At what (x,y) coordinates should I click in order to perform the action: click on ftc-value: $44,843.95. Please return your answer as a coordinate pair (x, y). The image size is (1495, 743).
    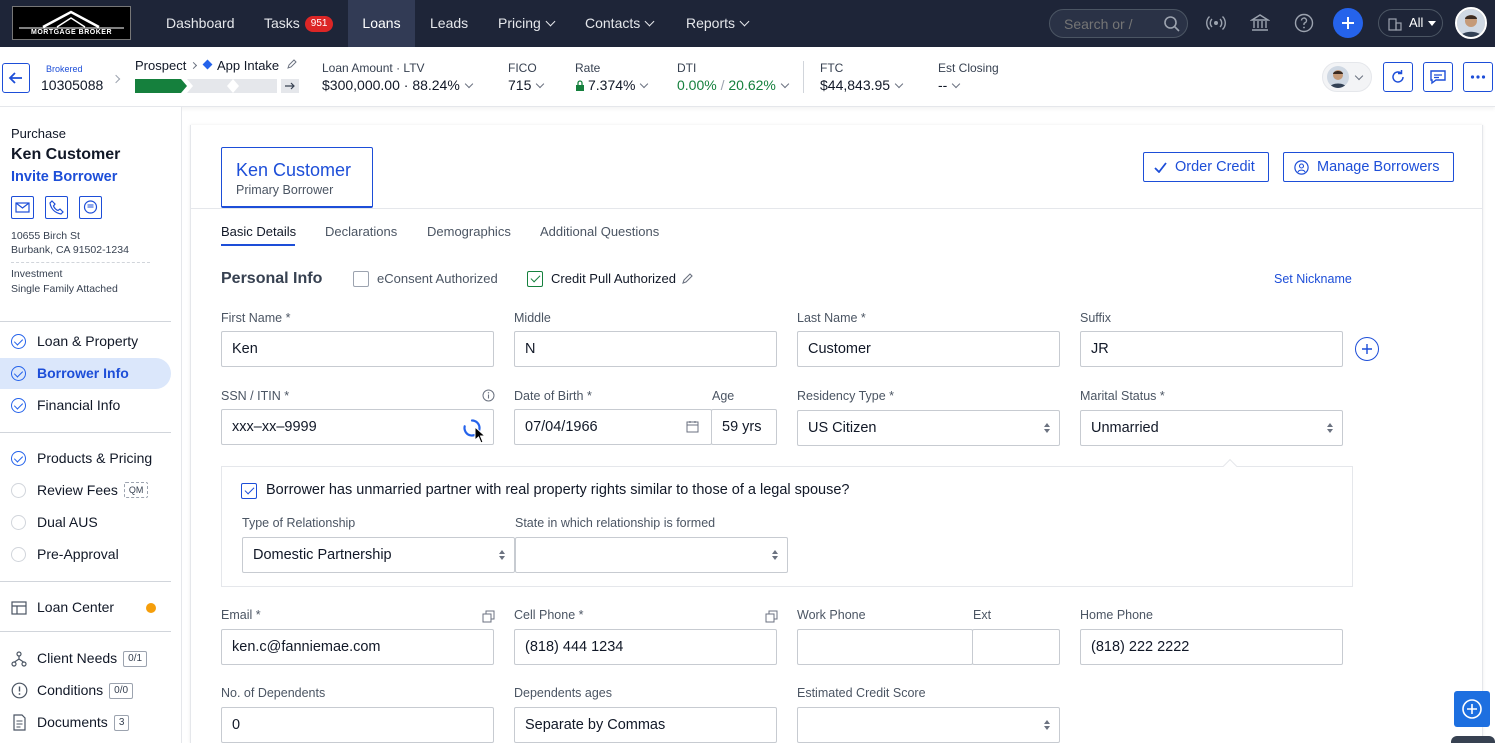
    Looking at the image, I should click on (862, 85).